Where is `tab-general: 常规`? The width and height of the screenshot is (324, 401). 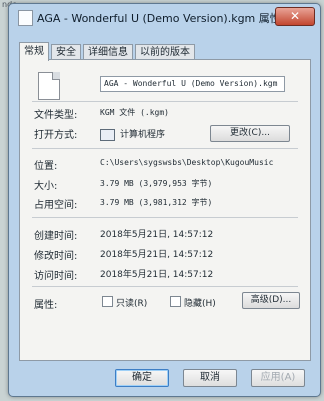
tab-general: 常规 is located at coordinates (34, 51).